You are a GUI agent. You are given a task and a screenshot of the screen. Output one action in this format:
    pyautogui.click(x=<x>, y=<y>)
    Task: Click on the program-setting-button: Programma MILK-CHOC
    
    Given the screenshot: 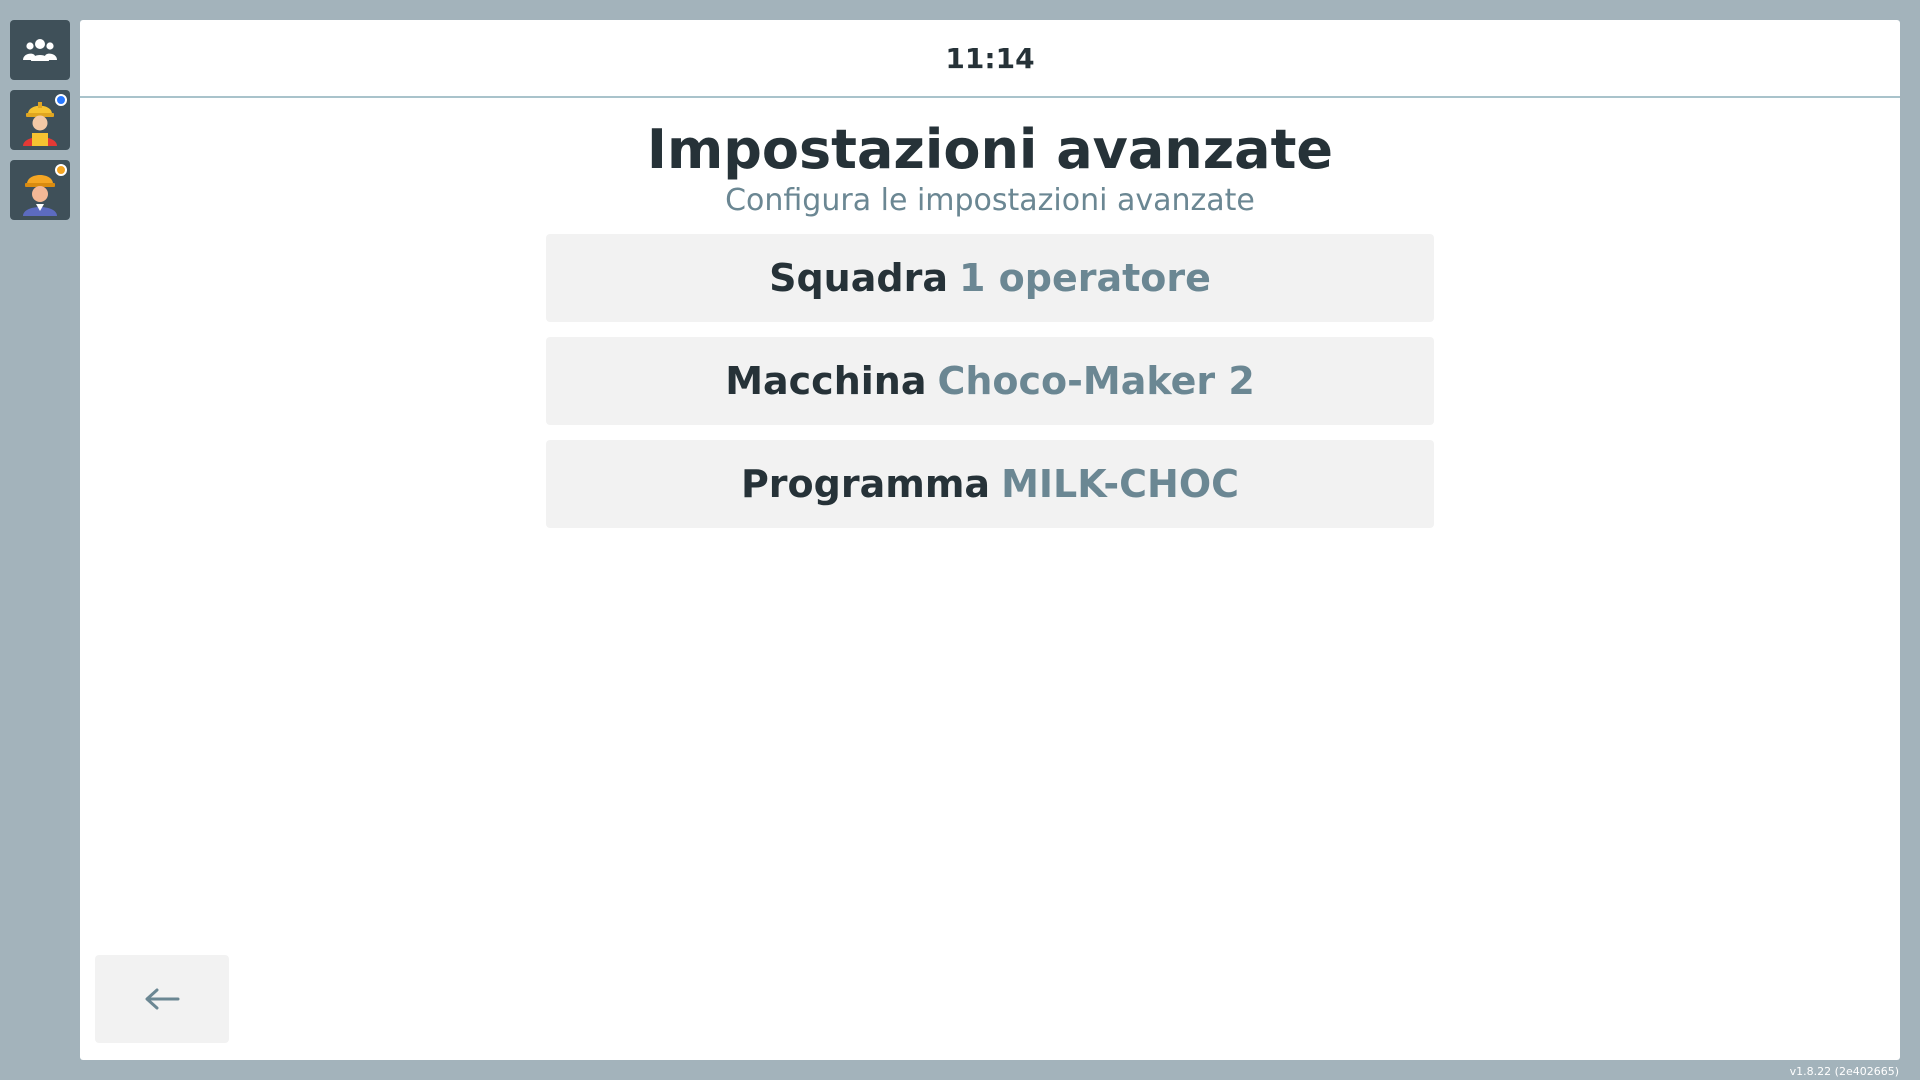 What is the action you would take?
    pyautogui.click(x=990, y=484)
    